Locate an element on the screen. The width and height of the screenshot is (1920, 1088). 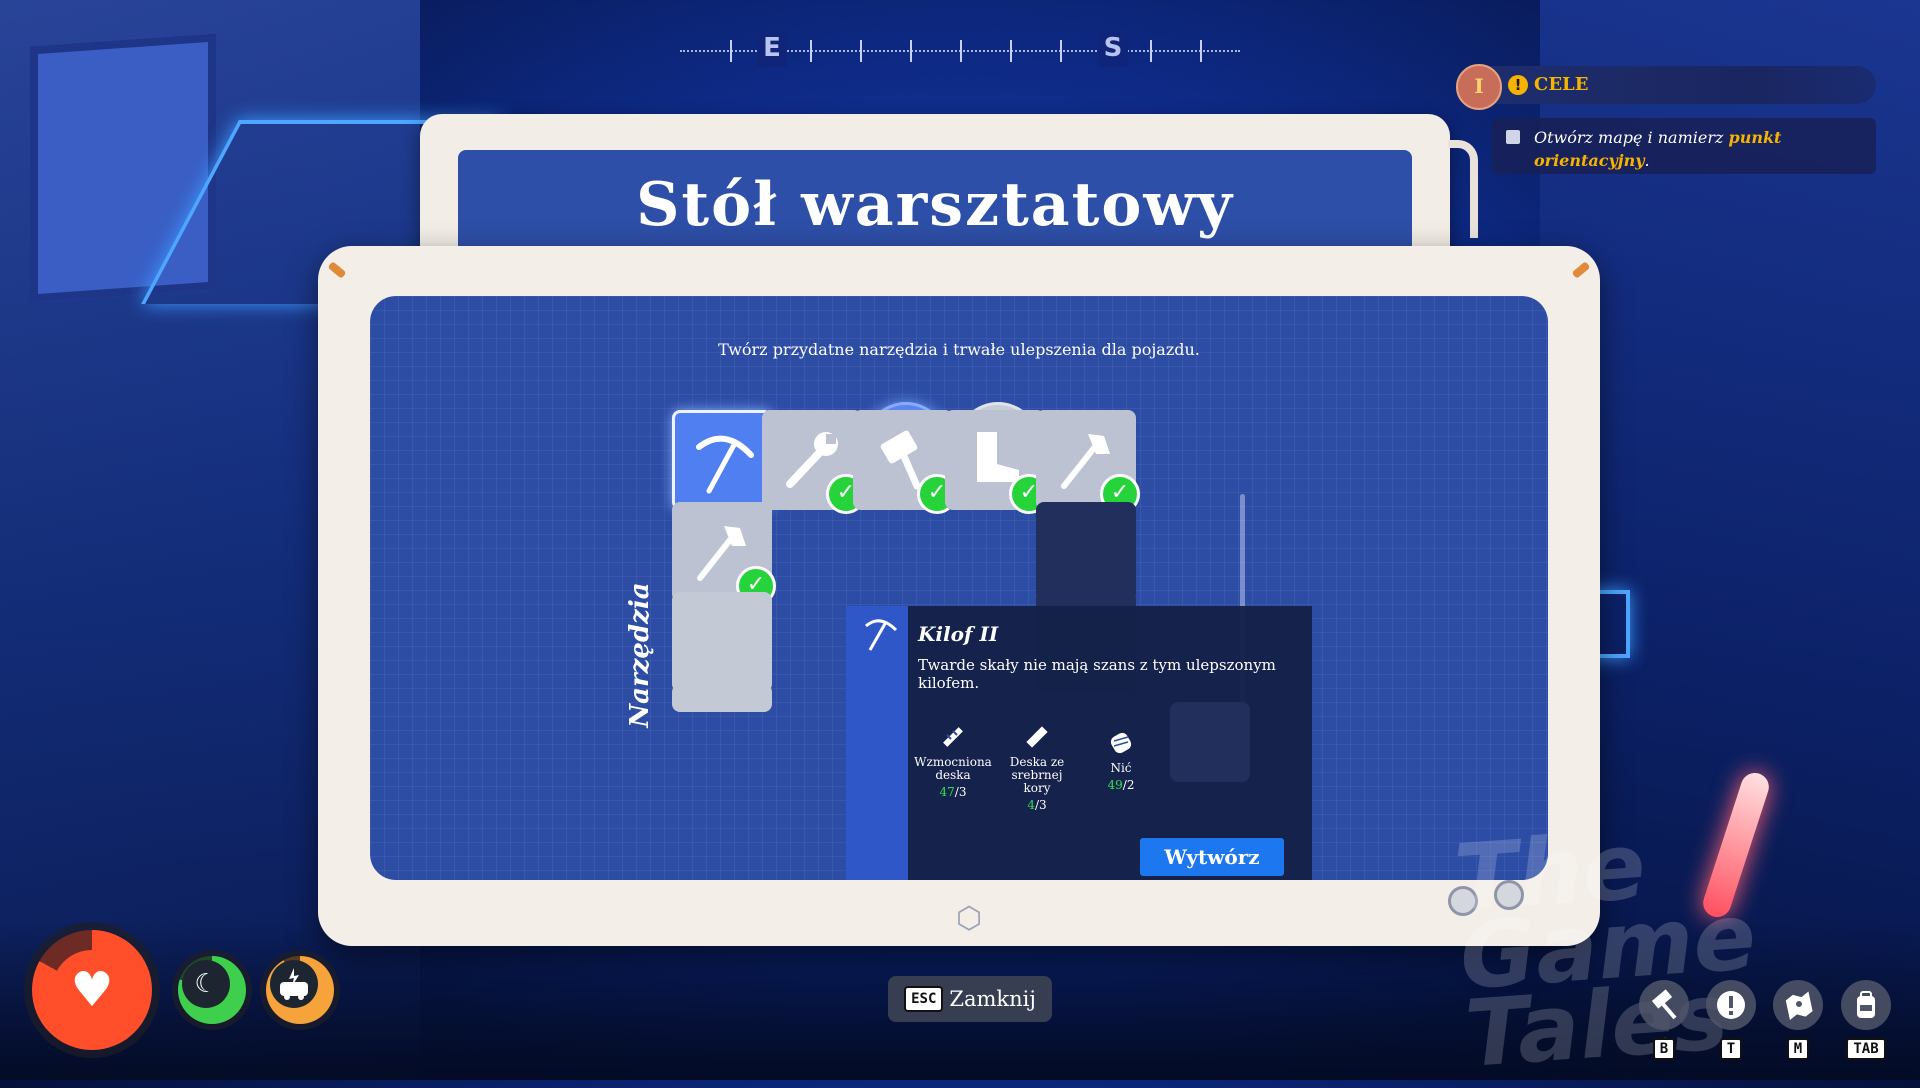
workbench-title: Stół warsztatowy is located at coordinates (935, 205).